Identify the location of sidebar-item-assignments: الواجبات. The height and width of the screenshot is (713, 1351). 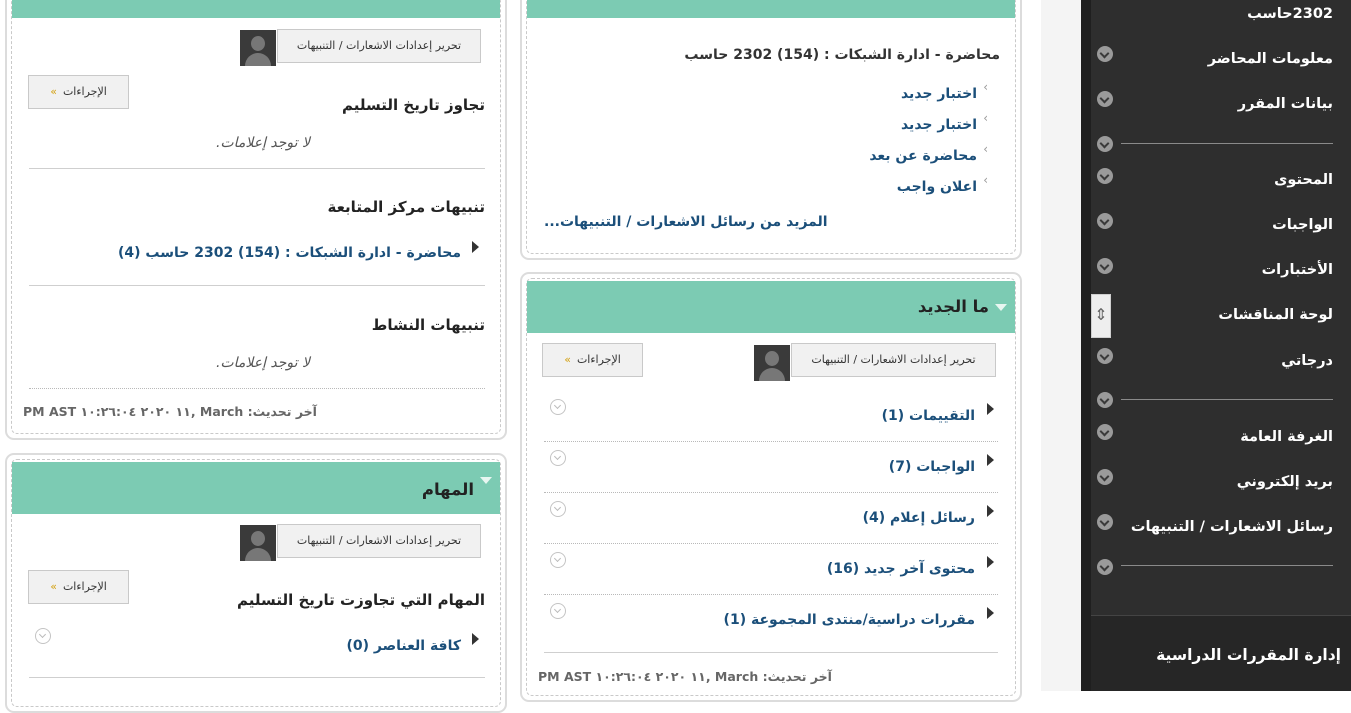
(1302, 225).